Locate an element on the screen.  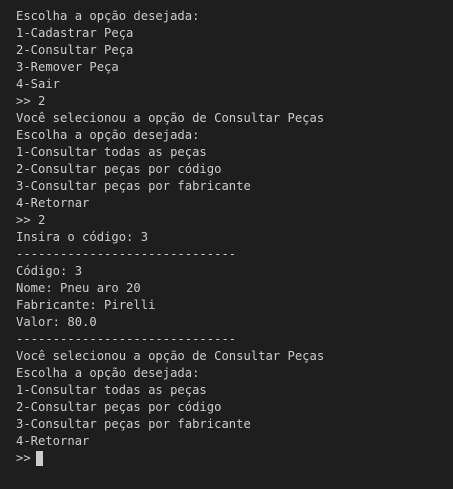
terminal-line: Insira o código: 3 is located at coordinates (82, 237).